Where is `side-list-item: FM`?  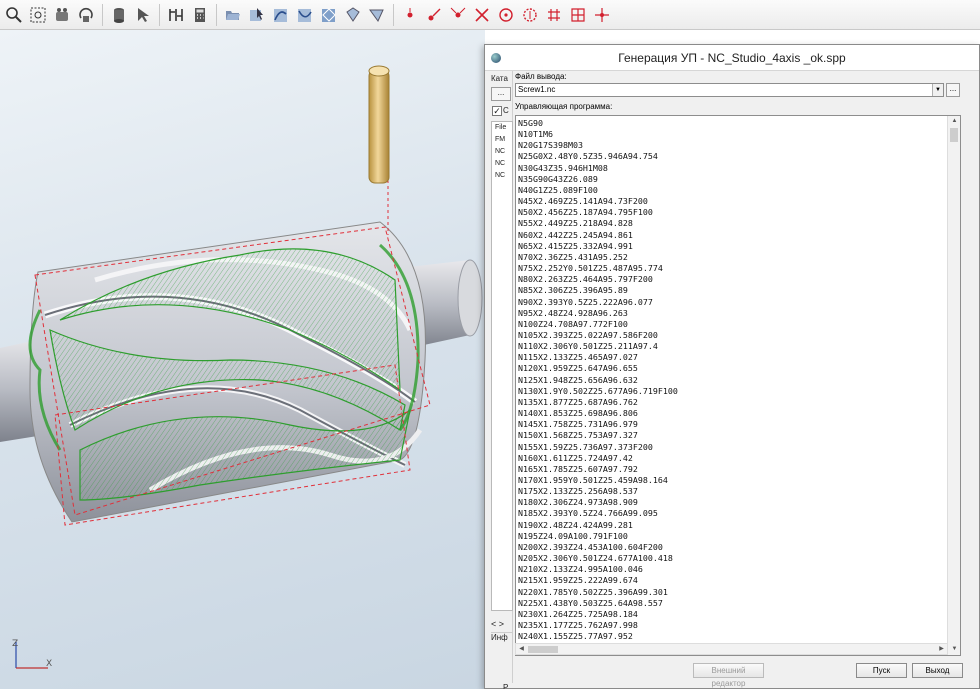
side-list-item: FM is located at coordinates (502, 140).